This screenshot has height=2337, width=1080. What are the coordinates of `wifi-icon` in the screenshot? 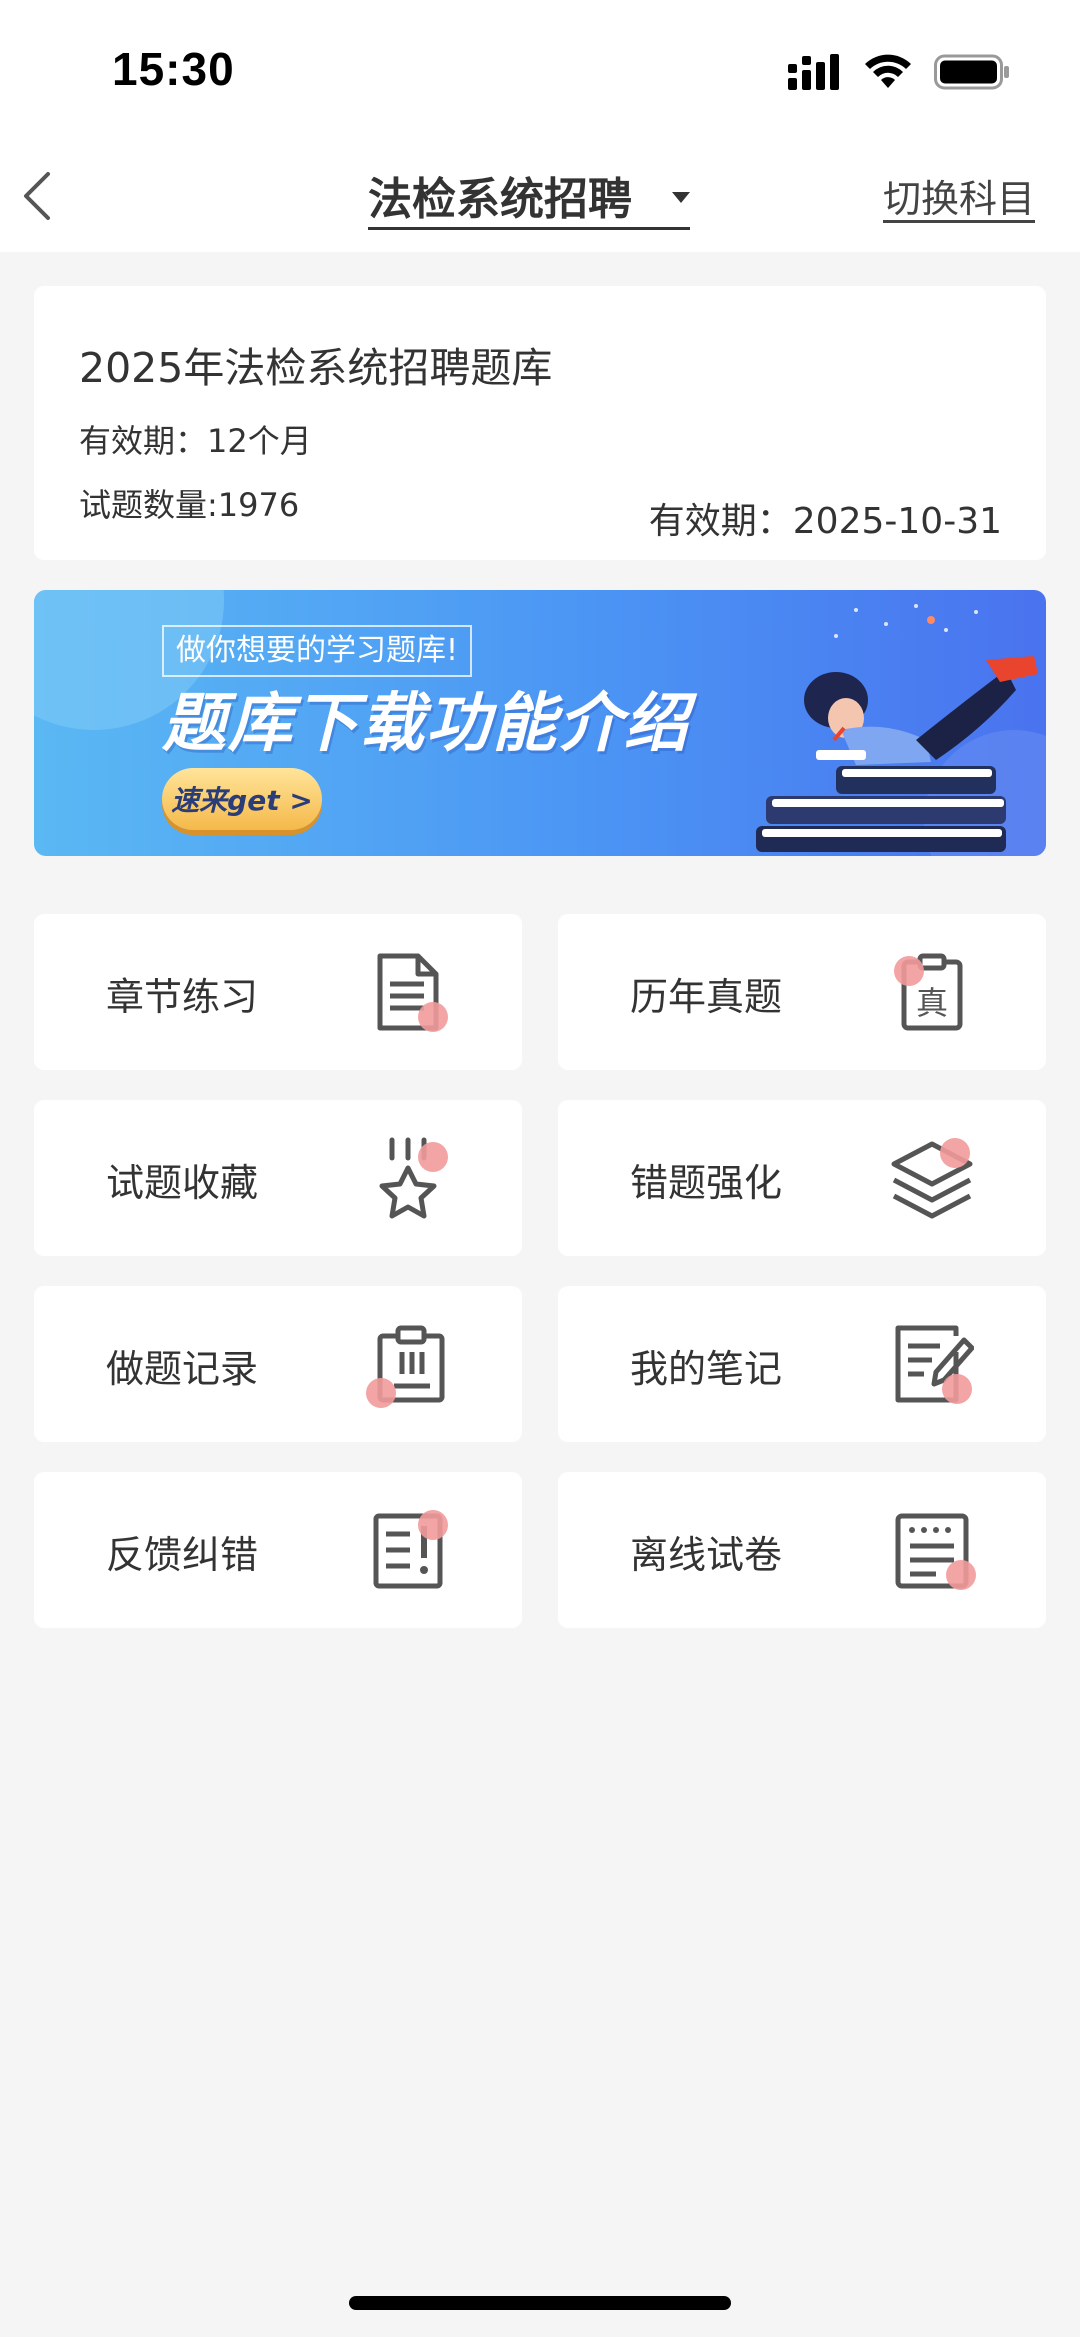 It's located at (888, 71).